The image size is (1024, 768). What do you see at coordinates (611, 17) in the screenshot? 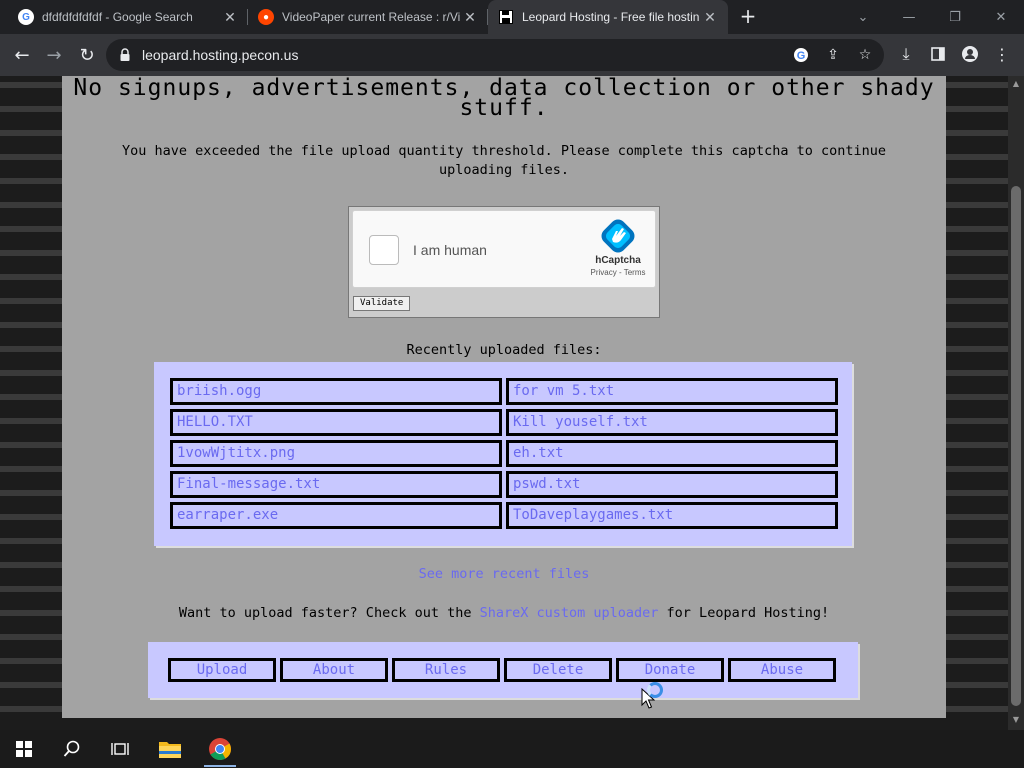
I see `tab-title: Leopard Hosting - Free file hostin` at bounding box center [611, 17].